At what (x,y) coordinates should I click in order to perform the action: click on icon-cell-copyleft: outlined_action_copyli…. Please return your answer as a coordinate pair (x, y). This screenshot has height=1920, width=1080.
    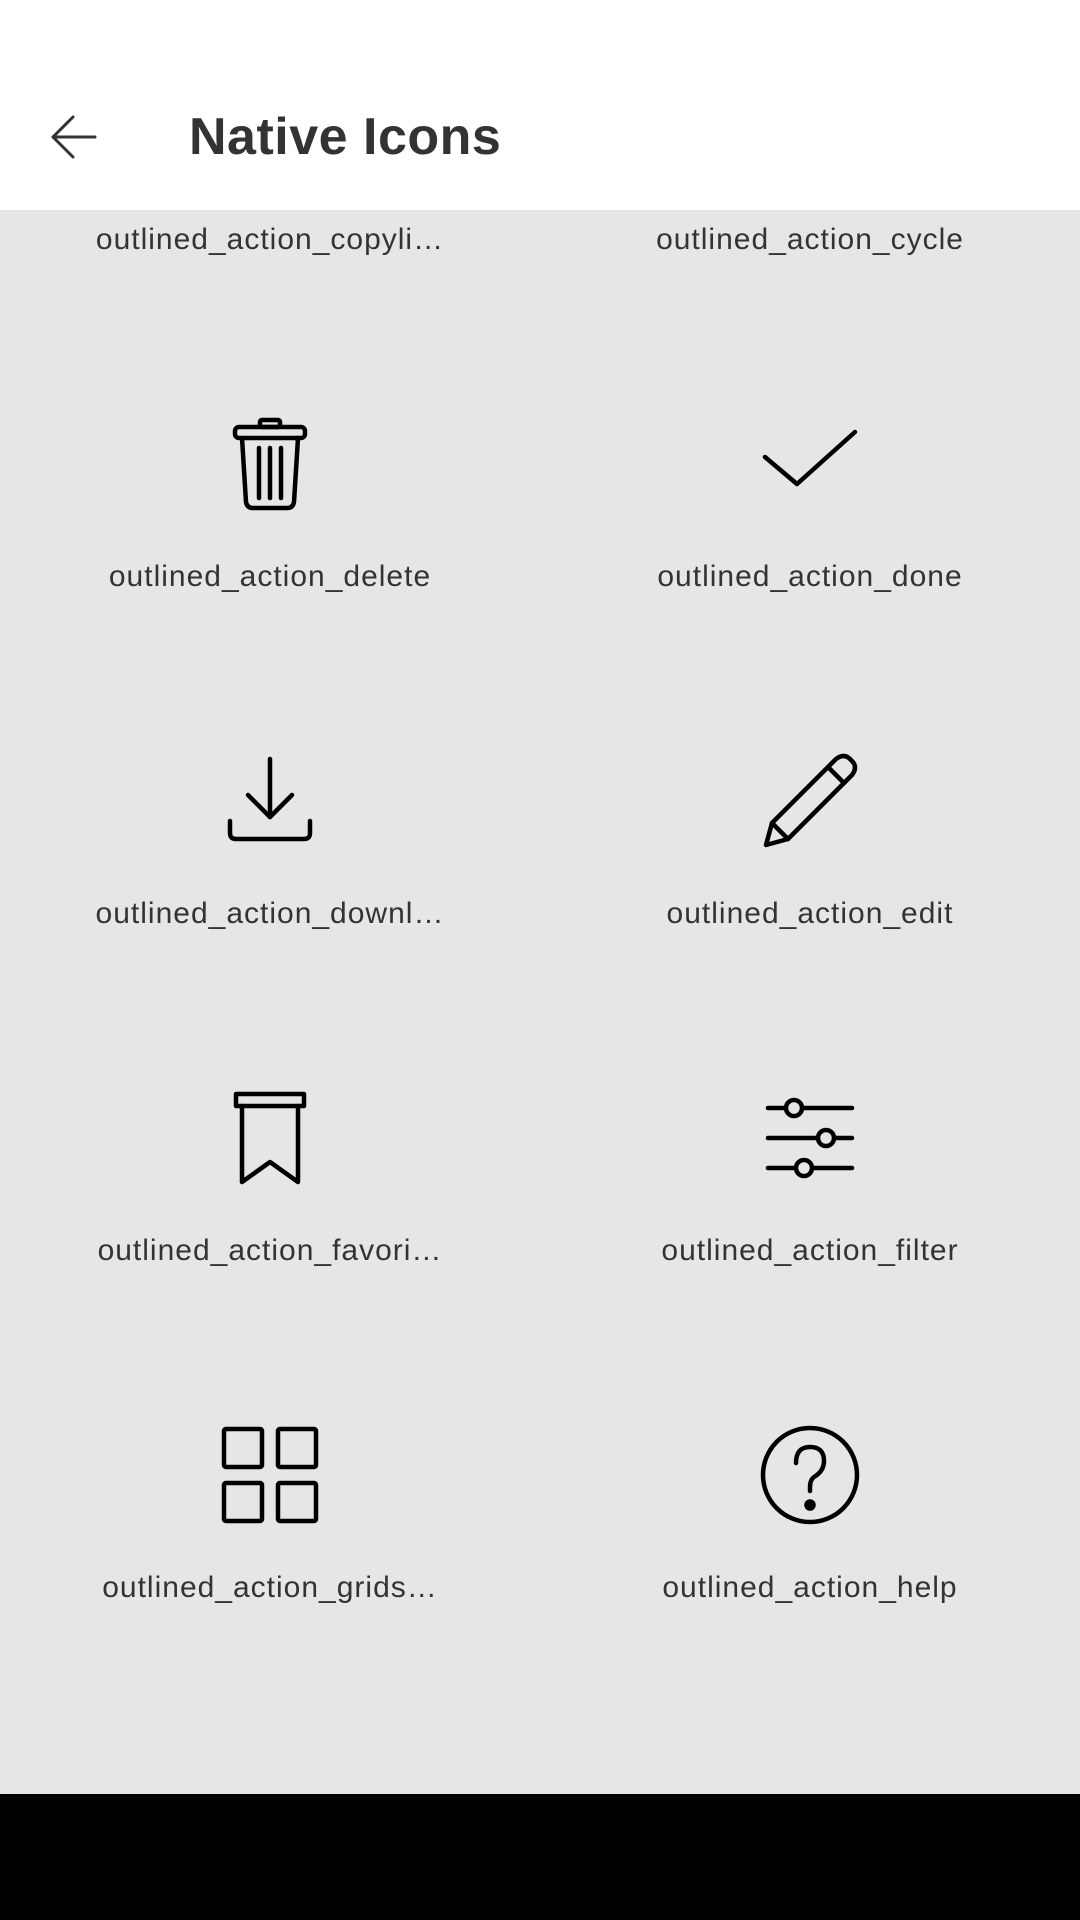
    Looking at the image, I should click on (270, 267).